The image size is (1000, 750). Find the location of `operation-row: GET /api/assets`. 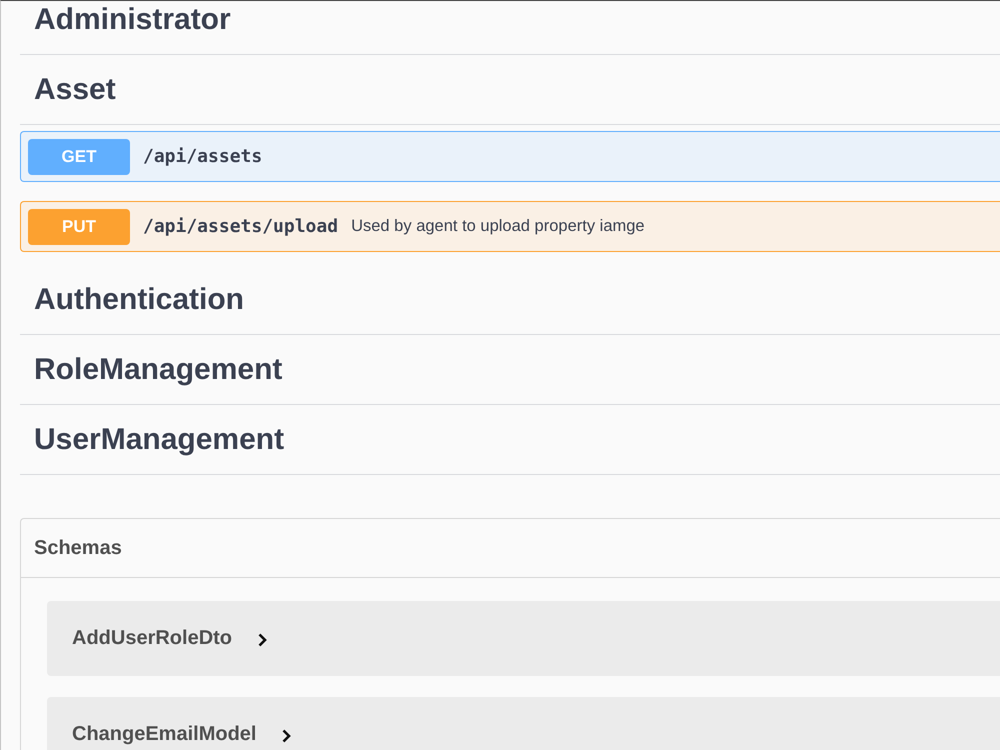

operation-row: GET /api/assets is located at coordinates (510, 156).